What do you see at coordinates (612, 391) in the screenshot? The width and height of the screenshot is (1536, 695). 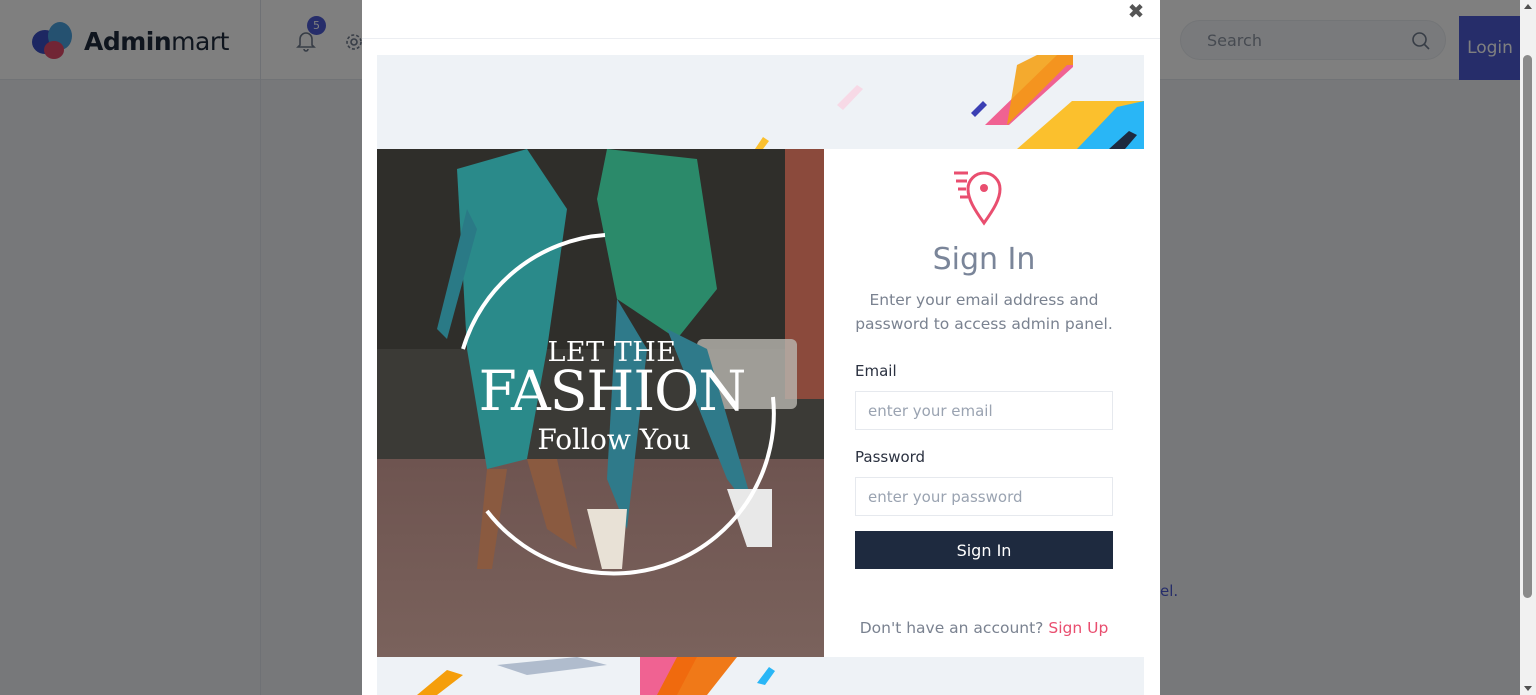 I see `slogan-line-2: FASHION` at bounding box center [612, 391].